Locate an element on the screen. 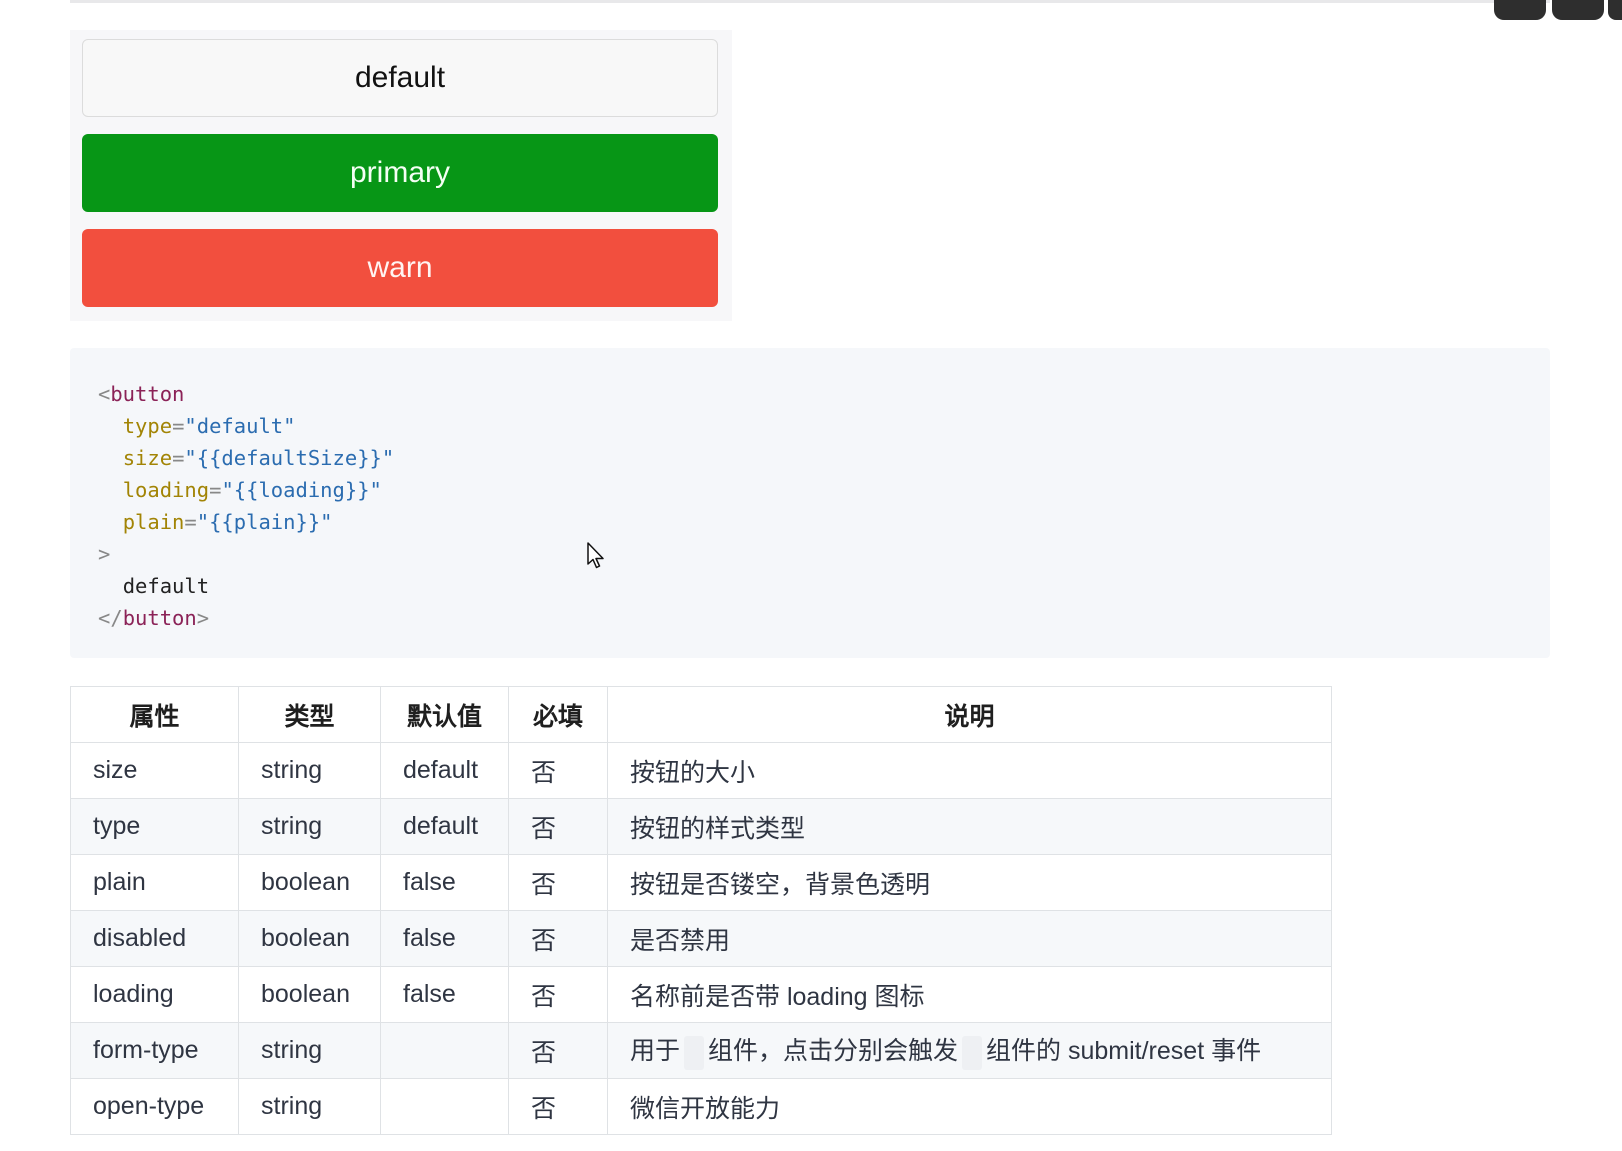 Image resolution: width=1622 pixels, height=1151 pixels. table-cell: disabled is located at coordinates (154, 938).